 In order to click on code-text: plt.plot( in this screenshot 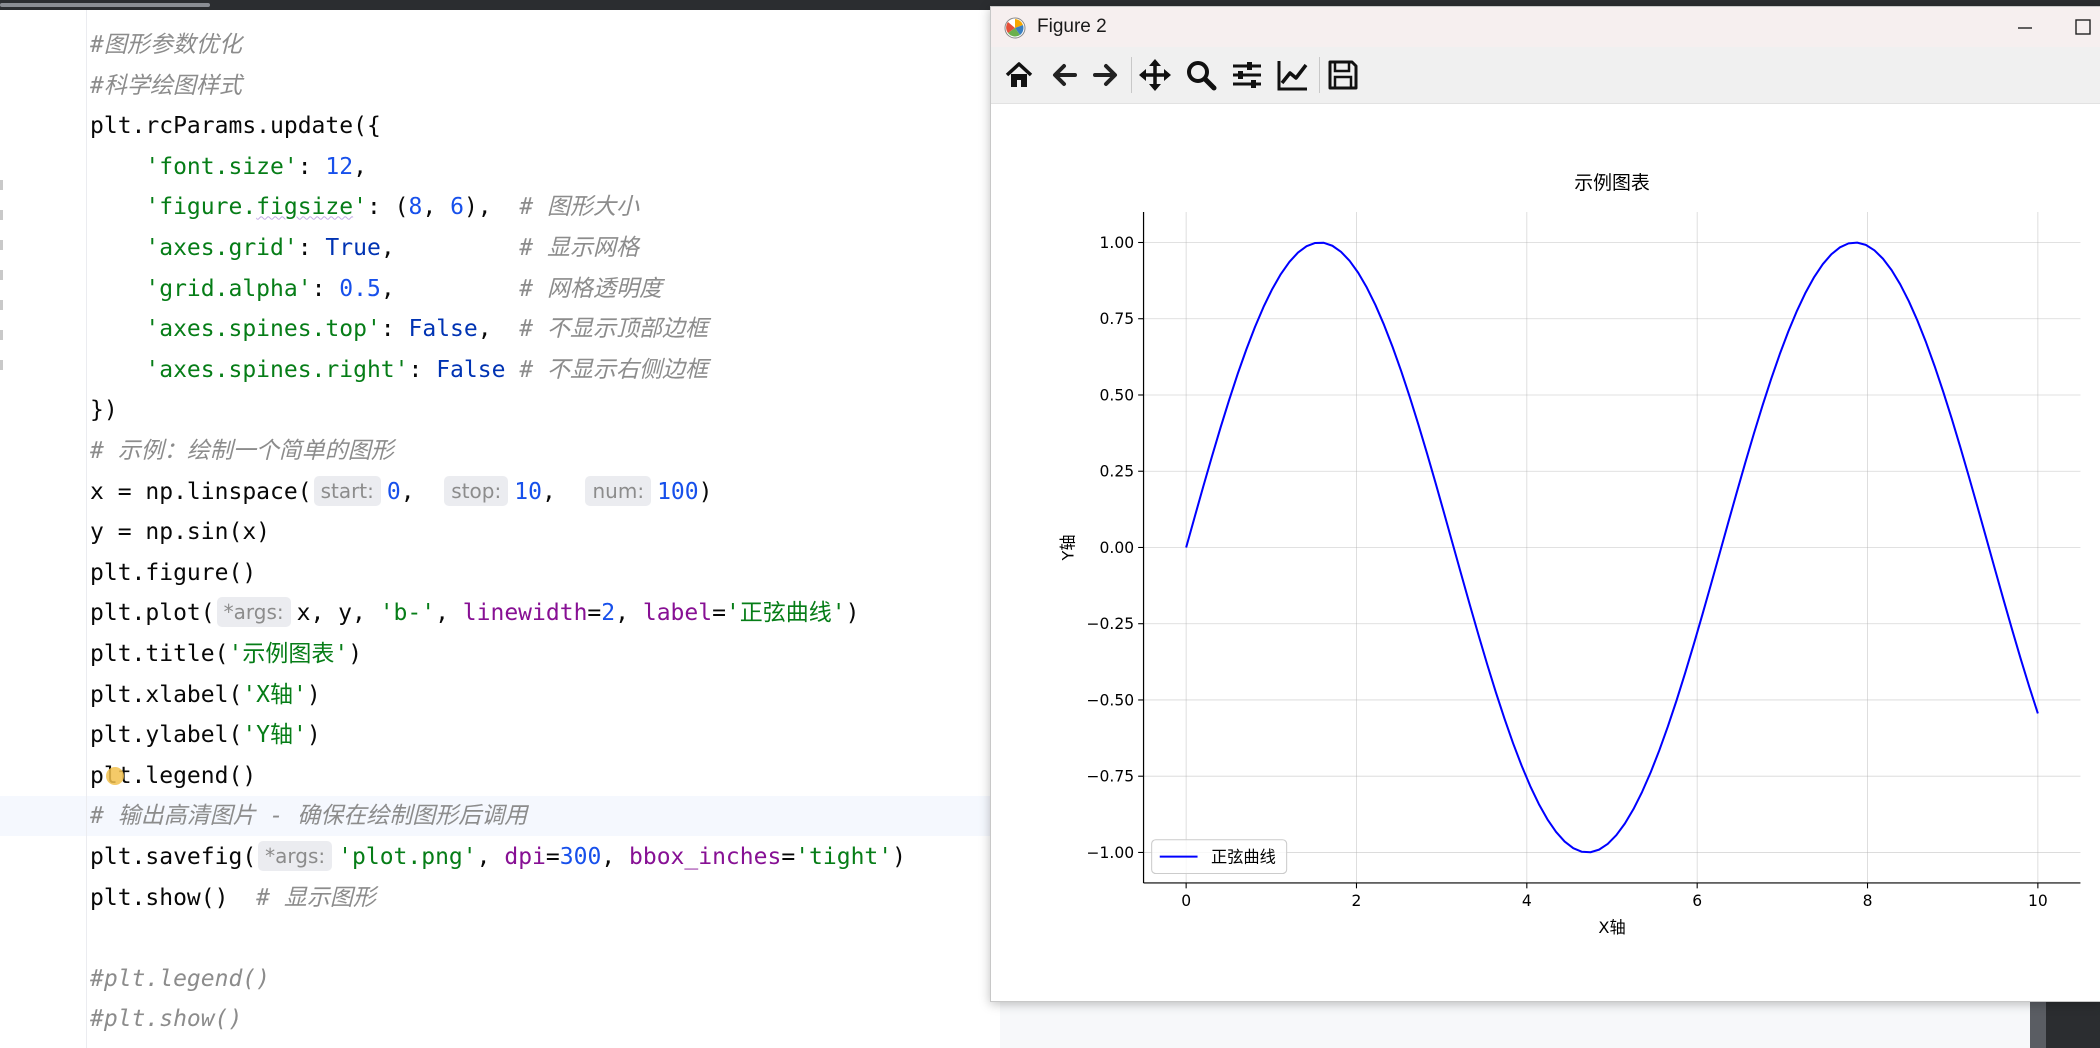, I will do `click(152, 613)`.